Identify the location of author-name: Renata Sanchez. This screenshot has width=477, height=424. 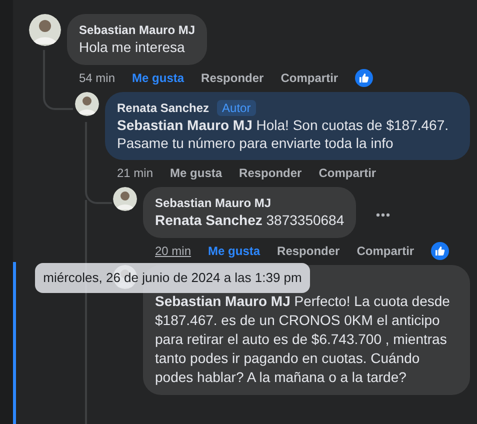
(163, 108).